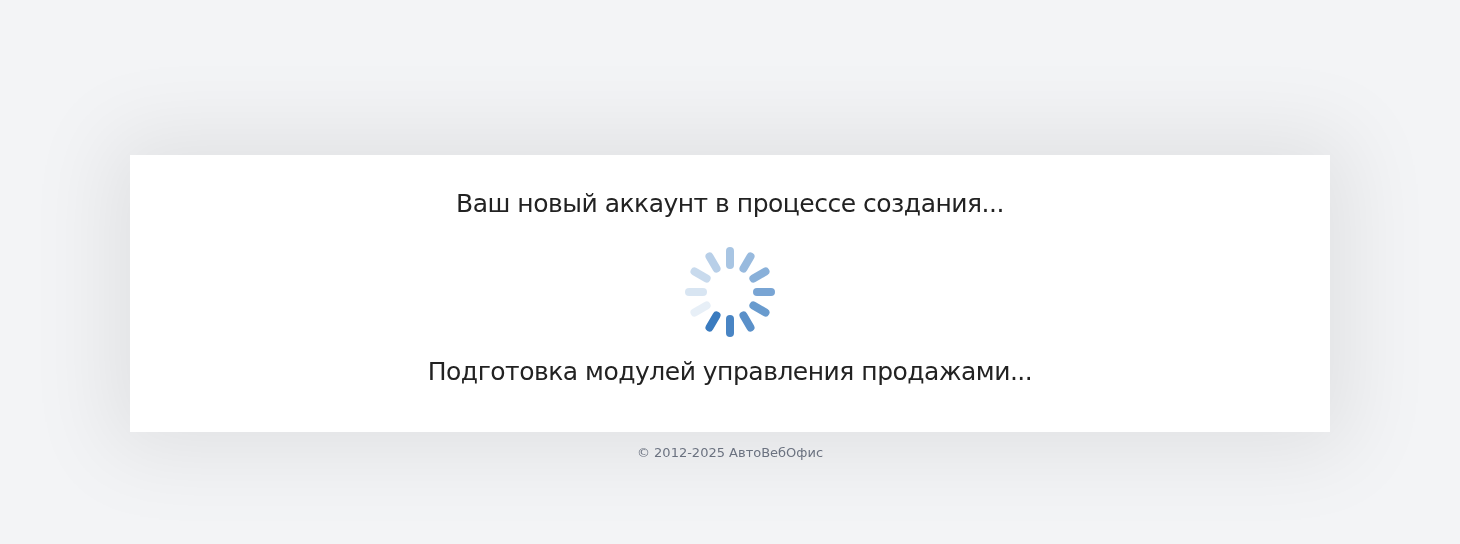 This screenshot has width=1460, height=544. I want to click on copyright-text: © 2012-2025 АвтоВебОфис, so click(730, 452).